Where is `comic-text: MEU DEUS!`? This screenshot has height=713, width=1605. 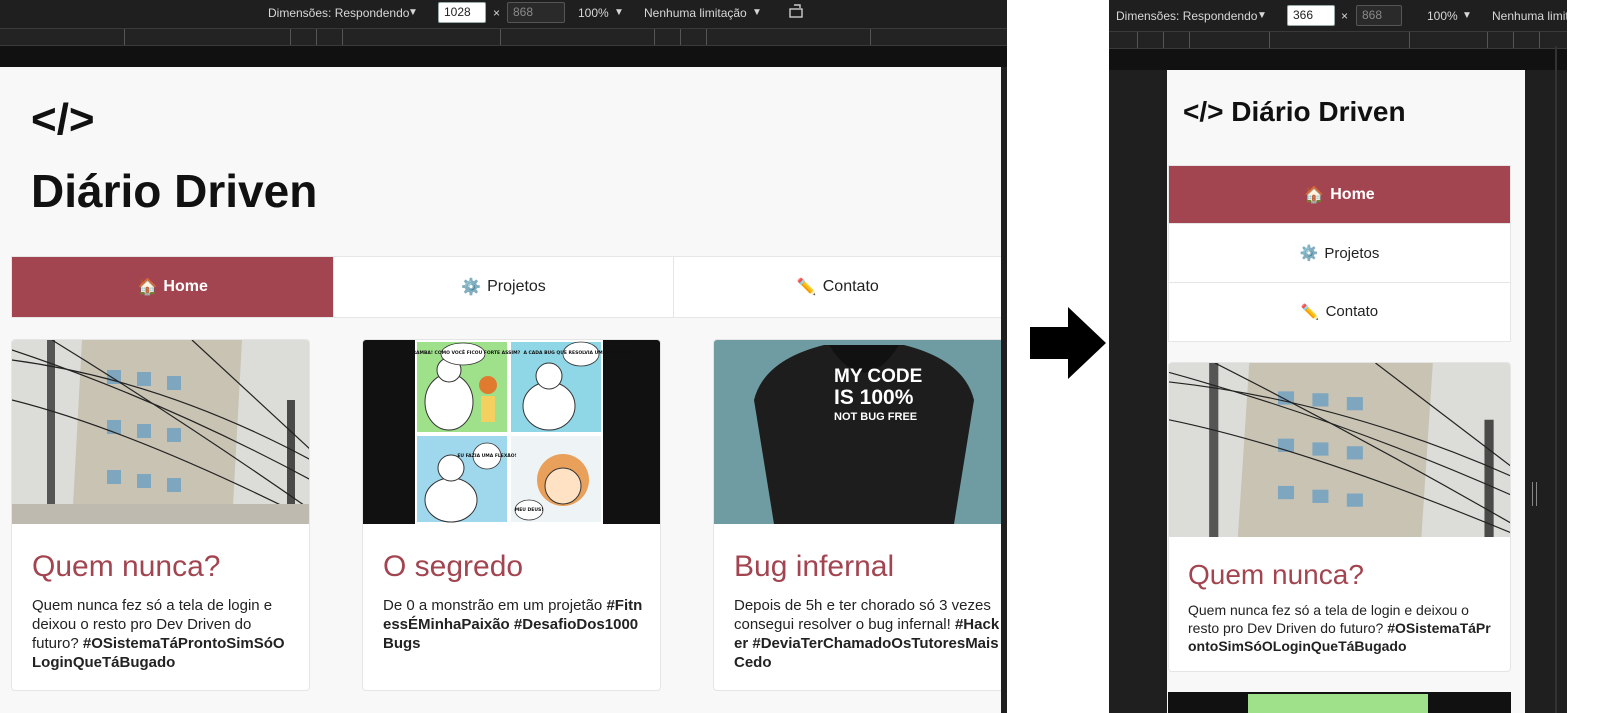
comic-text: MEU DEUS! is located at coordinates (529, 510).